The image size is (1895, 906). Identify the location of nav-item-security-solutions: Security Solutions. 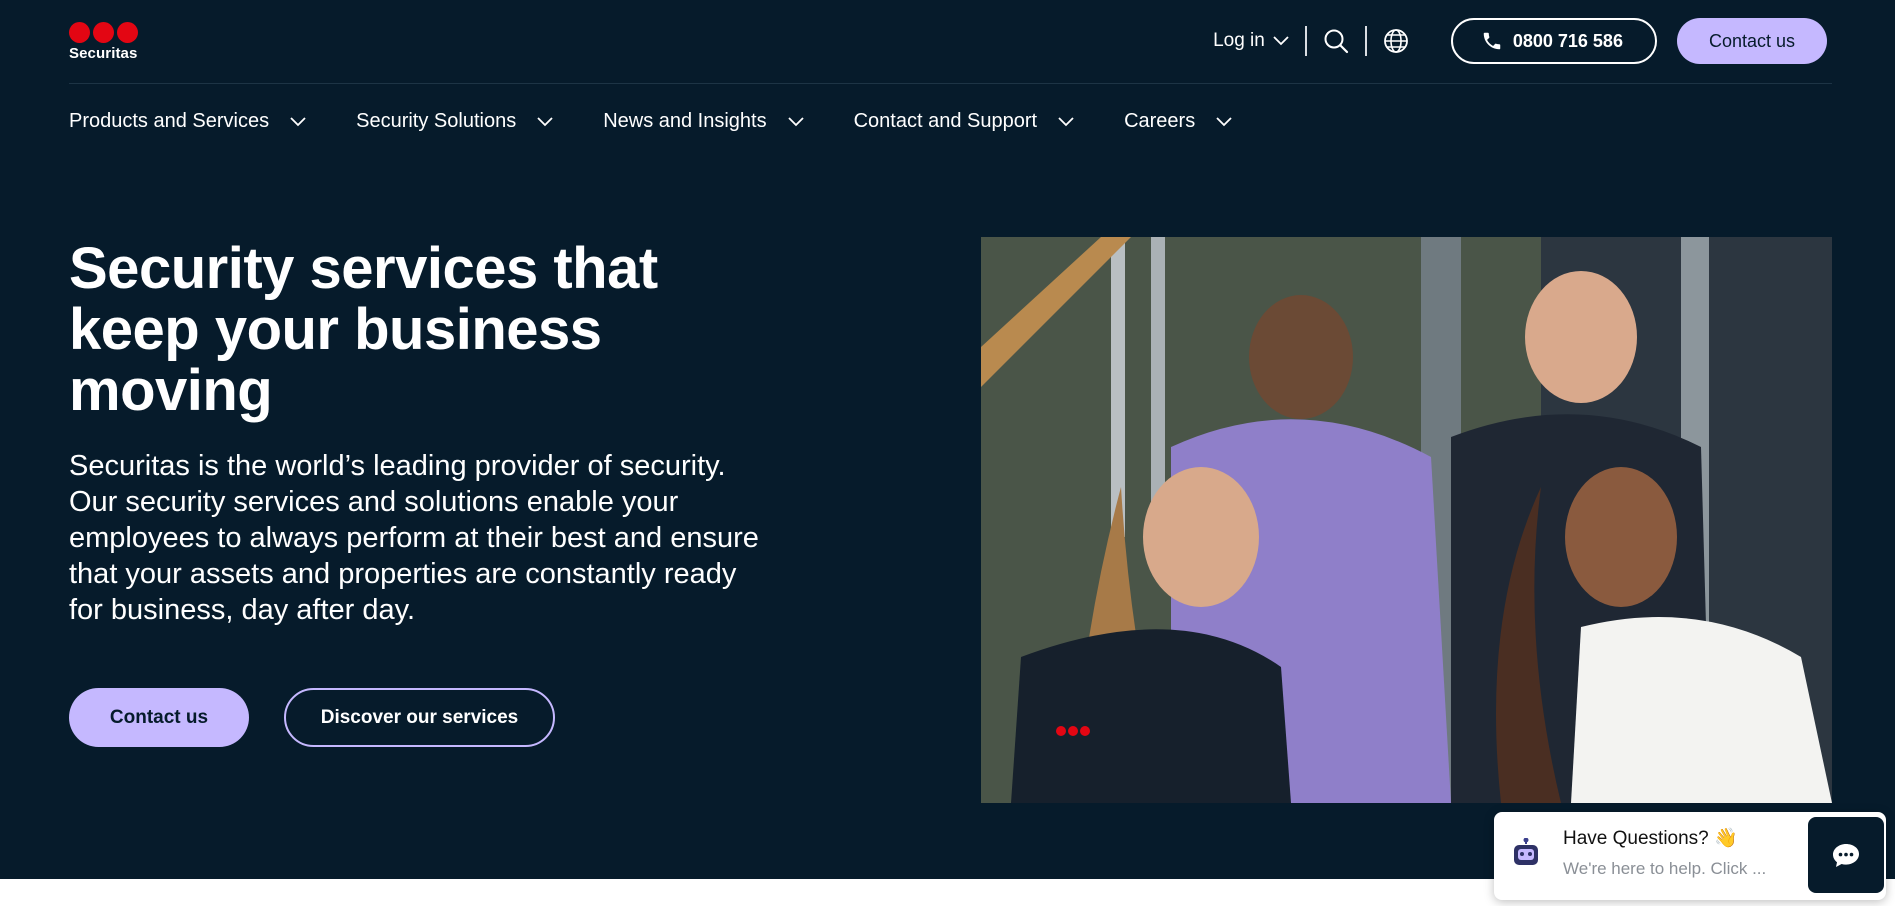
(455, 121).